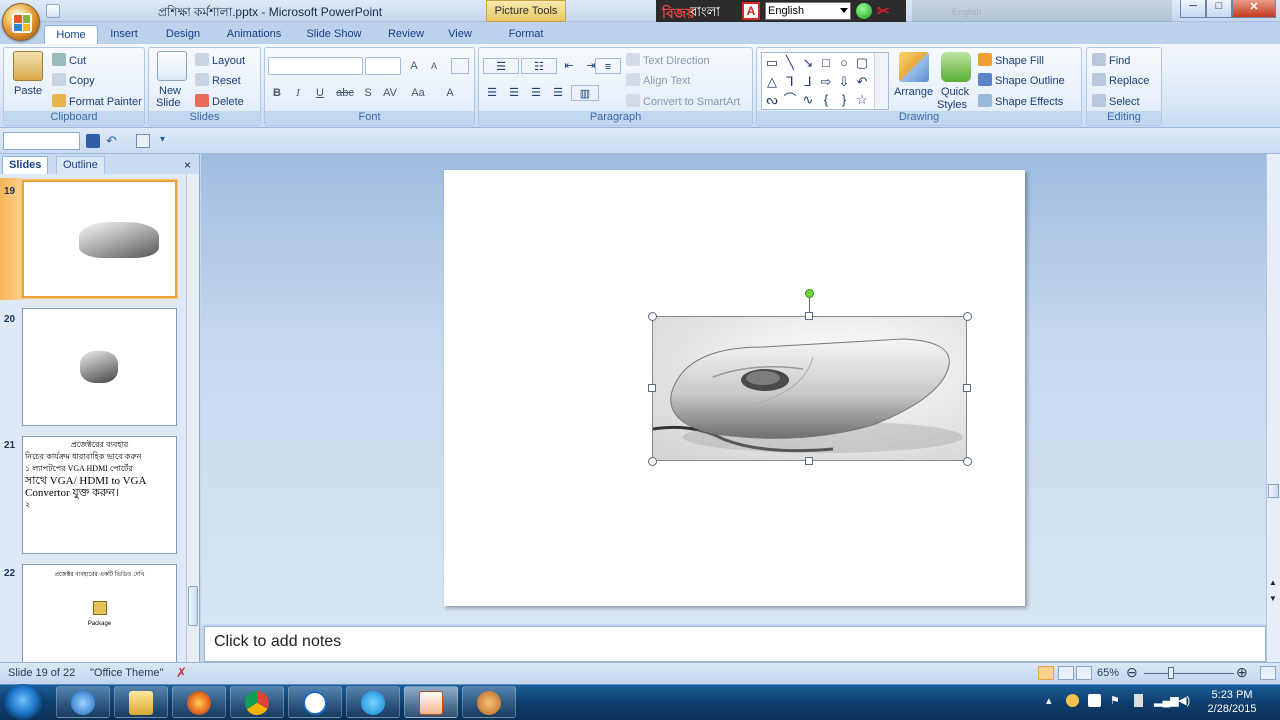 This screenshot has height=720, width=1280. I want to click on resize-handle-bottom, so click(809, 461).